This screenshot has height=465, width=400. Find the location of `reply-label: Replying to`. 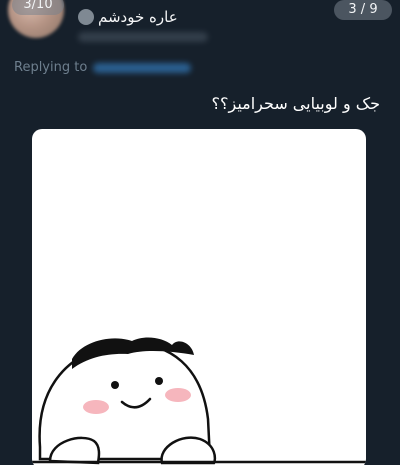

reply-label: Replying to is located at coordinates (51, 67).